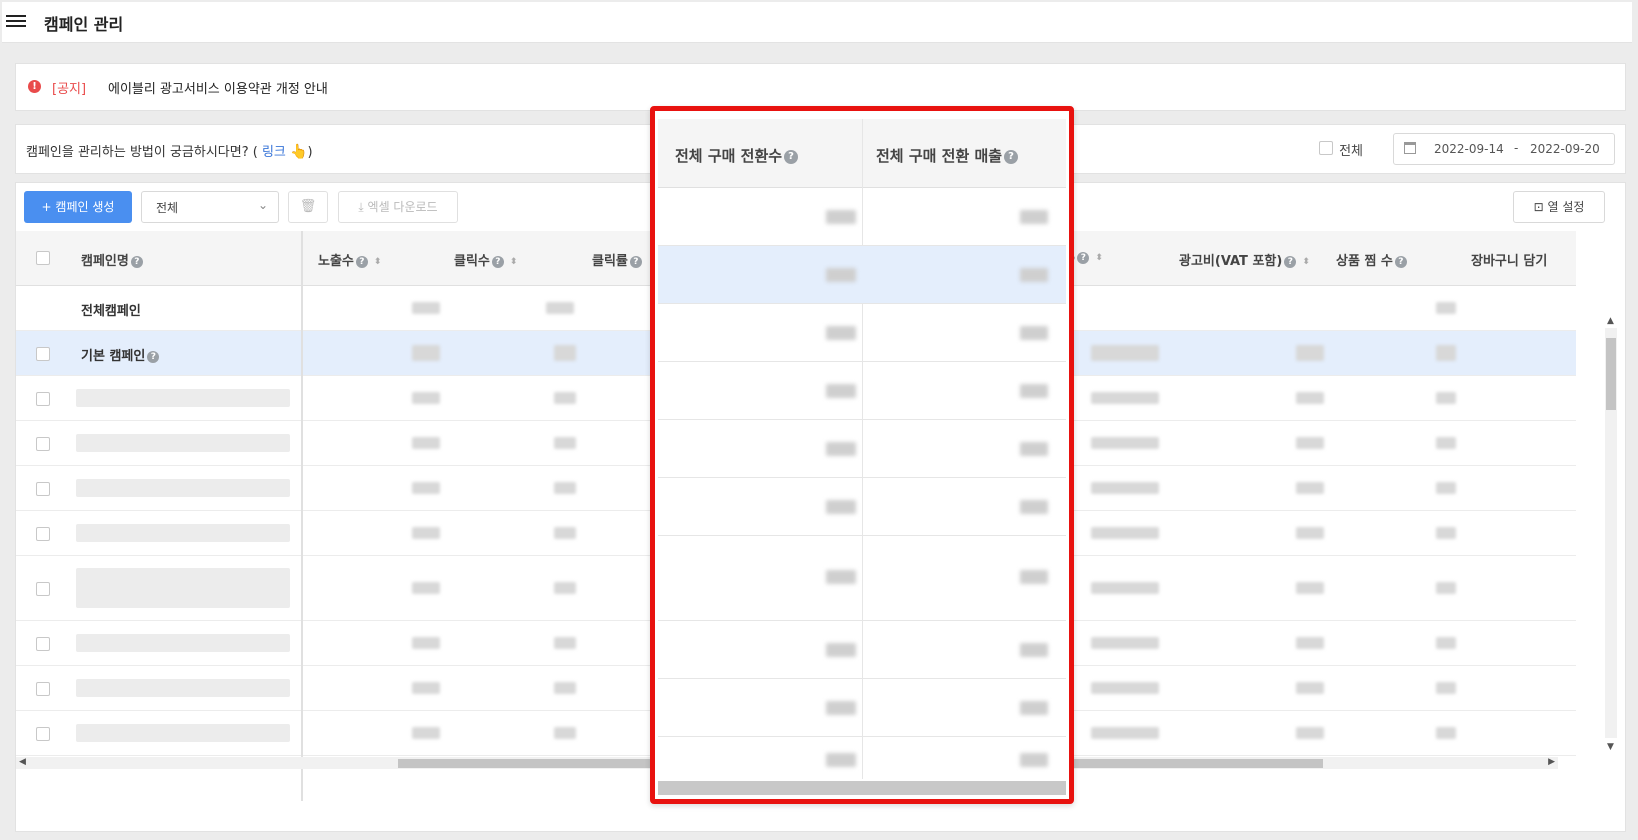 This screenshot has width=1638, height=840. I want to click on col-likes: 상품 찜 수?, so click(1371, 259).